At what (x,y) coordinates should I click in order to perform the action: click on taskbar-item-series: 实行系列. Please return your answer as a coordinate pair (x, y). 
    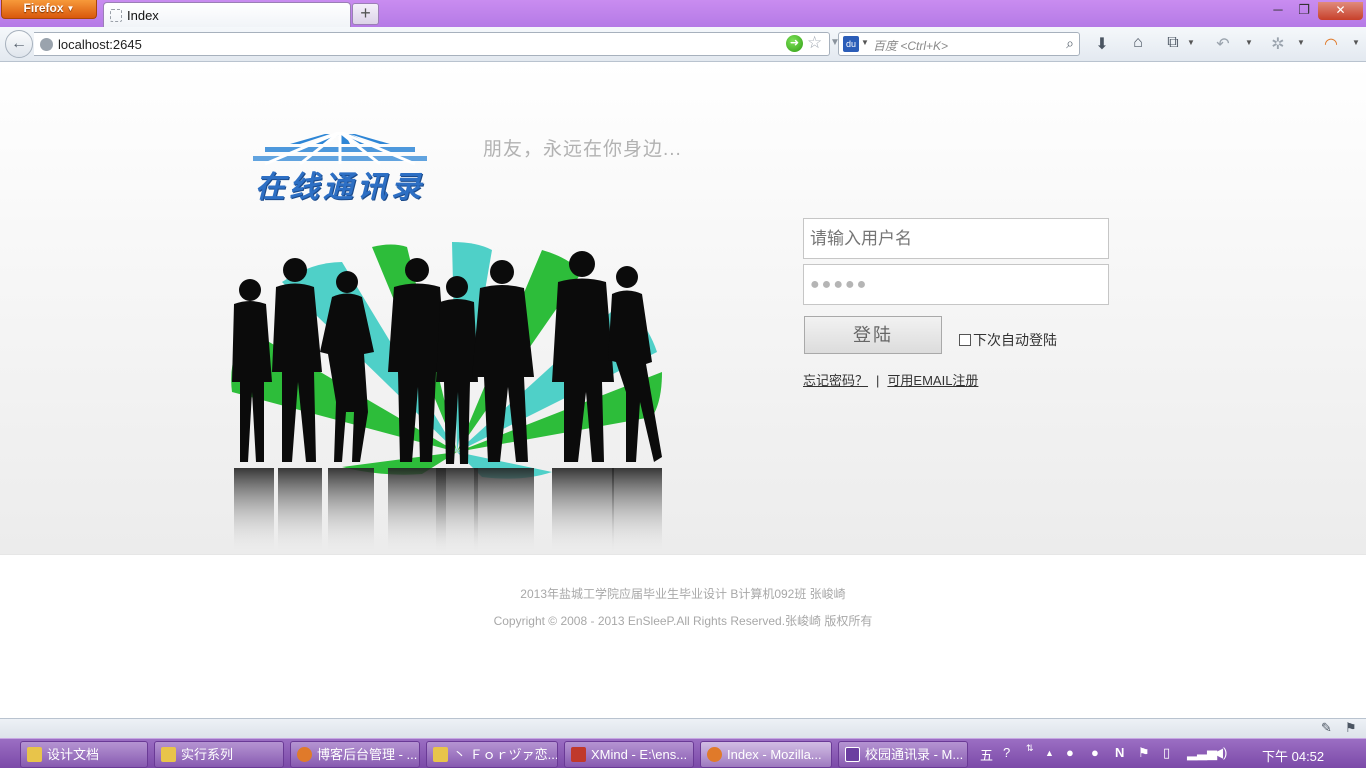
    Looking at the image, I should click on (219, 754).